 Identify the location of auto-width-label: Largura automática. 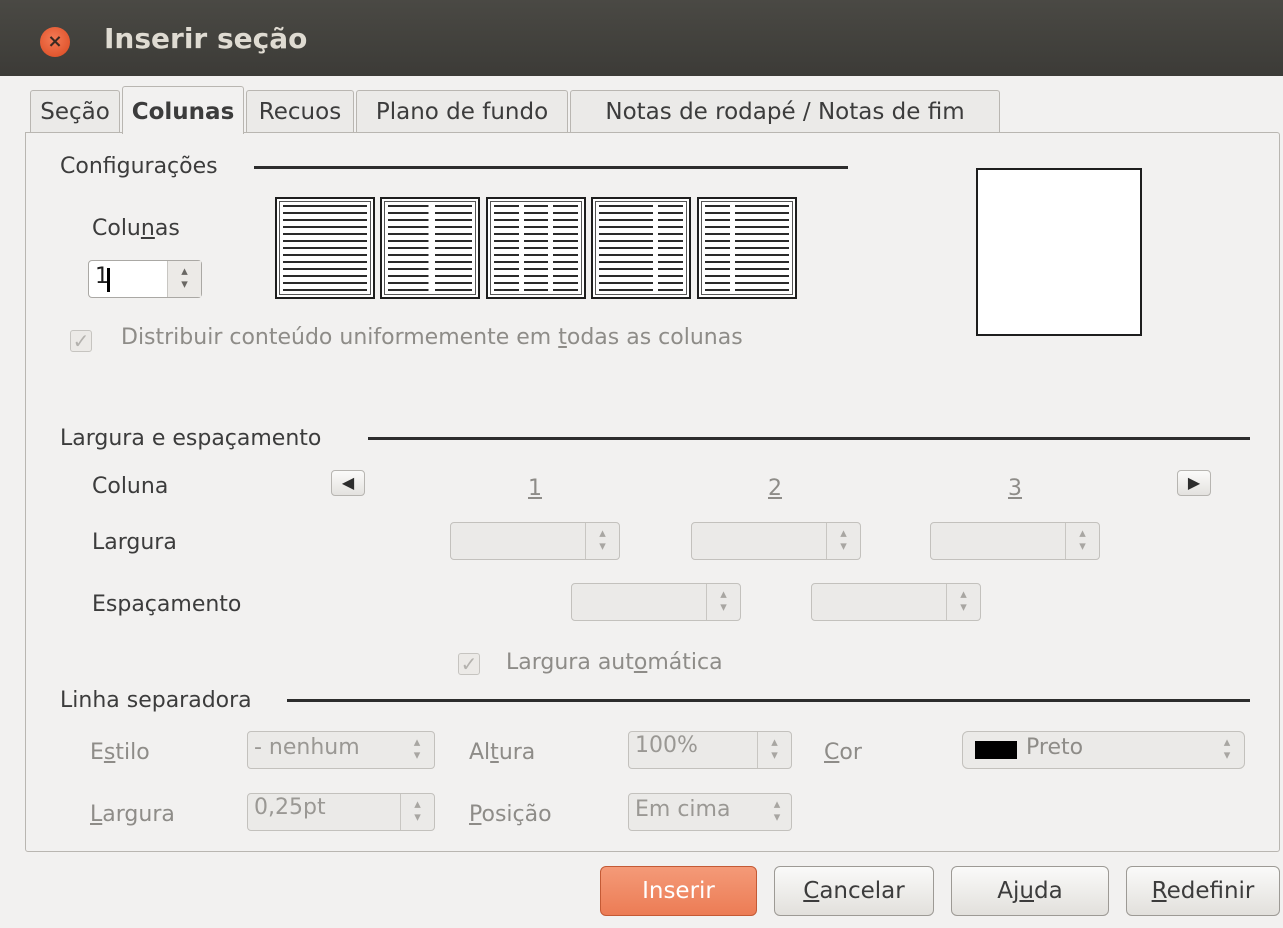
(614, 662).